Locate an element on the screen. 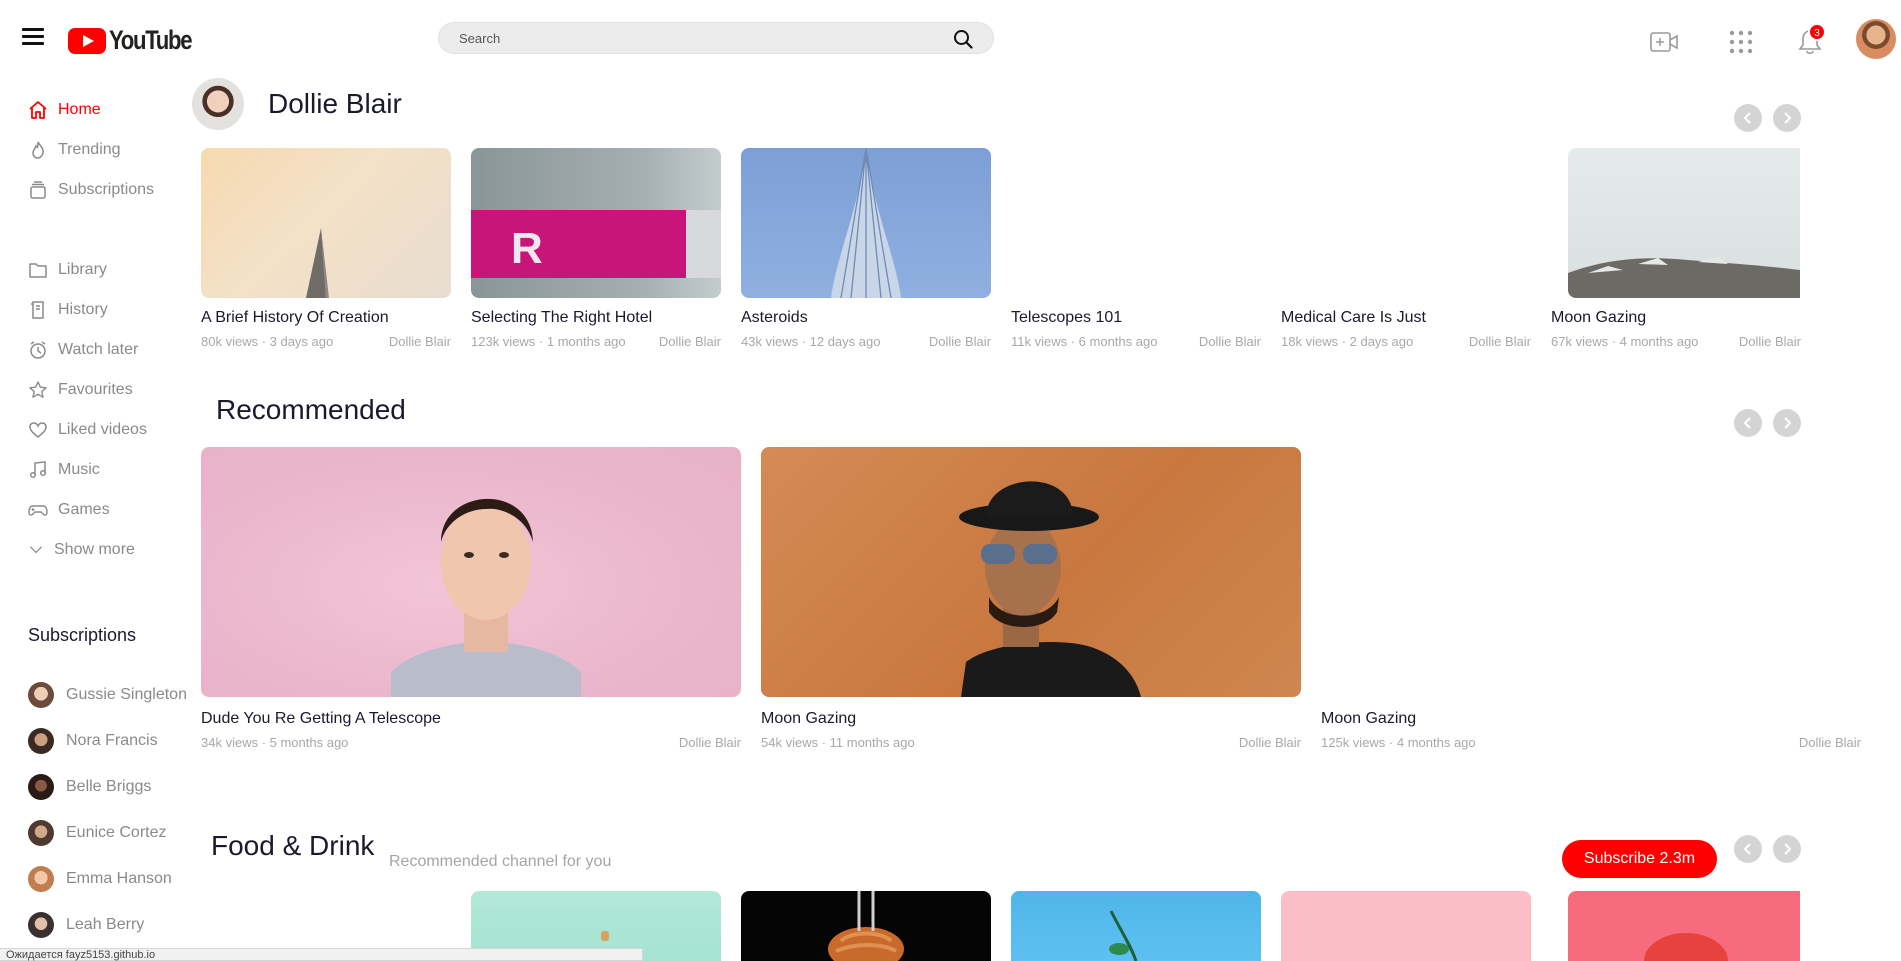 This screenshot has width=1901, height=961. search-icon is located at coordinates (963, 39).